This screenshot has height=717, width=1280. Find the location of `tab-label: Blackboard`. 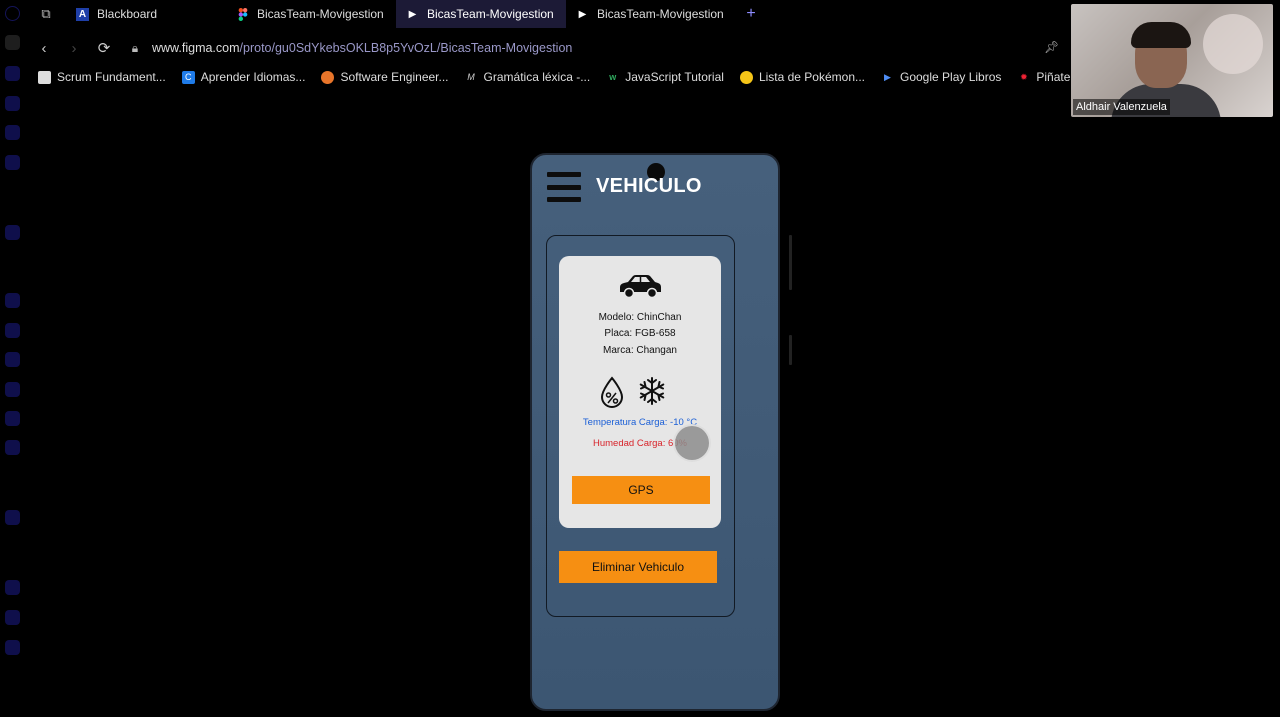

tab-label: Blackboard is located at coordinates (127, 14).